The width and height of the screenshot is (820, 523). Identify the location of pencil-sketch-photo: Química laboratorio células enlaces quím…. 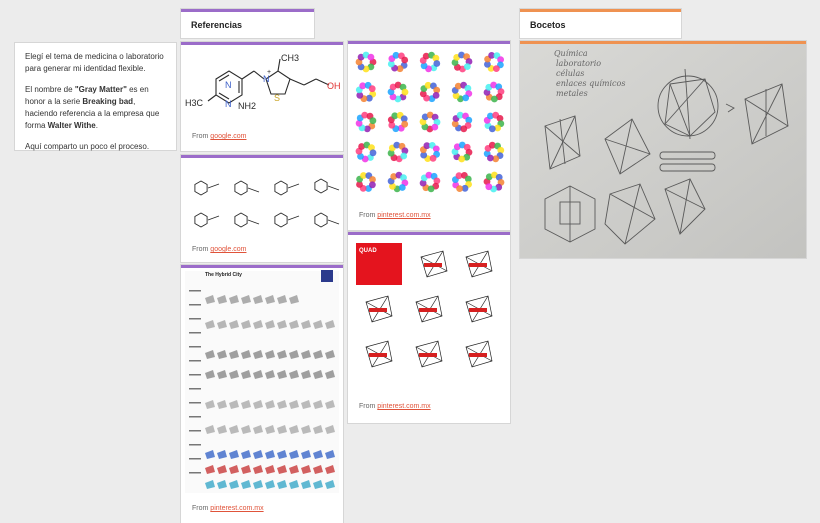
(663, 151).